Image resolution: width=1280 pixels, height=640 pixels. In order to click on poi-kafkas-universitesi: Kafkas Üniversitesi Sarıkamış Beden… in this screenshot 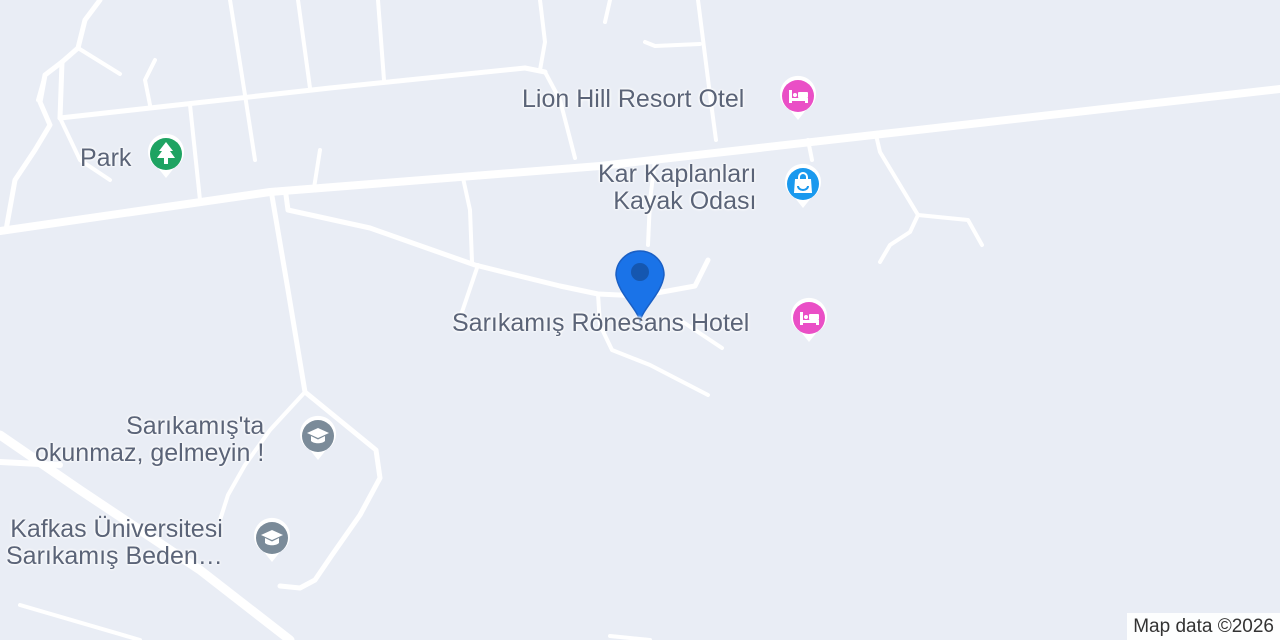, I will do `click(114, 543)`.